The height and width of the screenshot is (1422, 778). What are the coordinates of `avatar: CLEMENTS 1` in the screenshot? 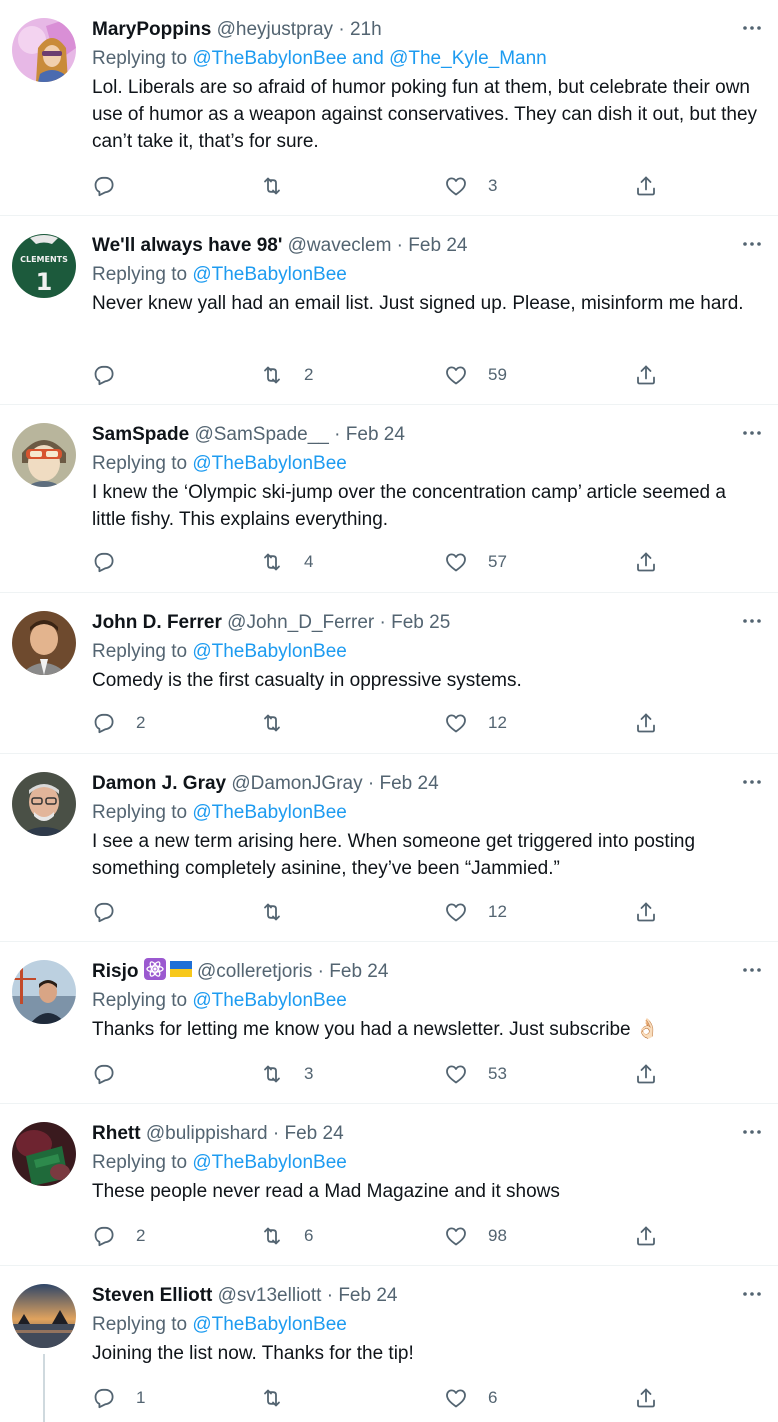 It's located at (44, 266).